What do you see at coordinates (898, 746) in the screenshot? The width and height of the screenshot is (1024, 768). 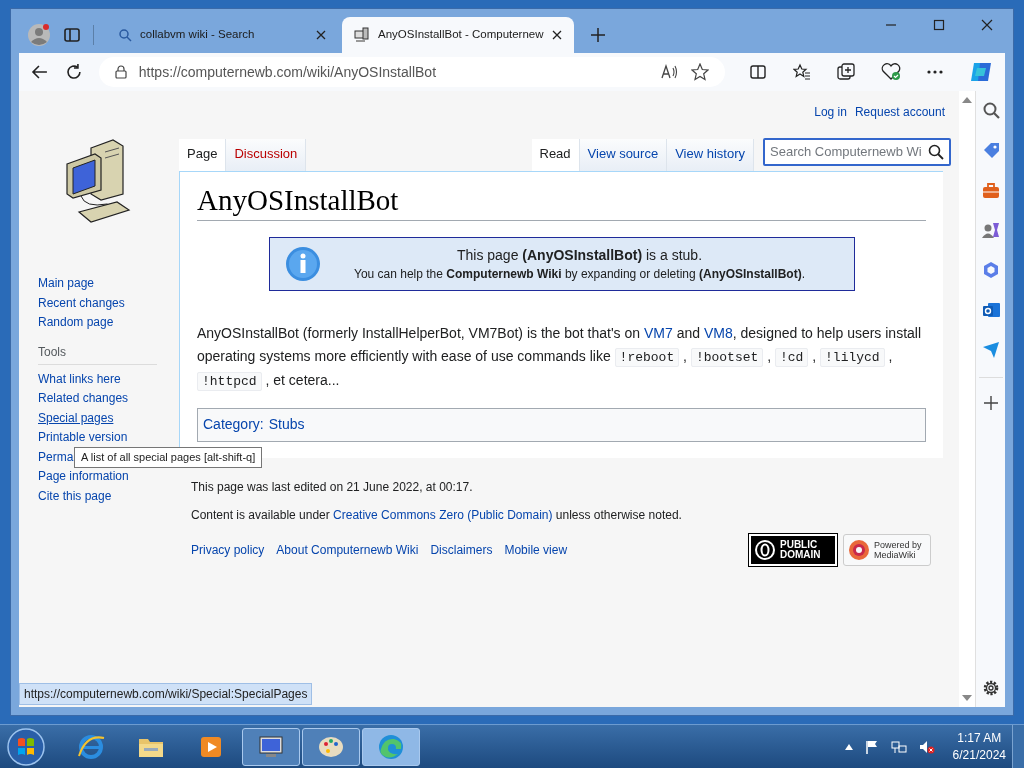 I see `network-icon` at bounding box center [898, 746].